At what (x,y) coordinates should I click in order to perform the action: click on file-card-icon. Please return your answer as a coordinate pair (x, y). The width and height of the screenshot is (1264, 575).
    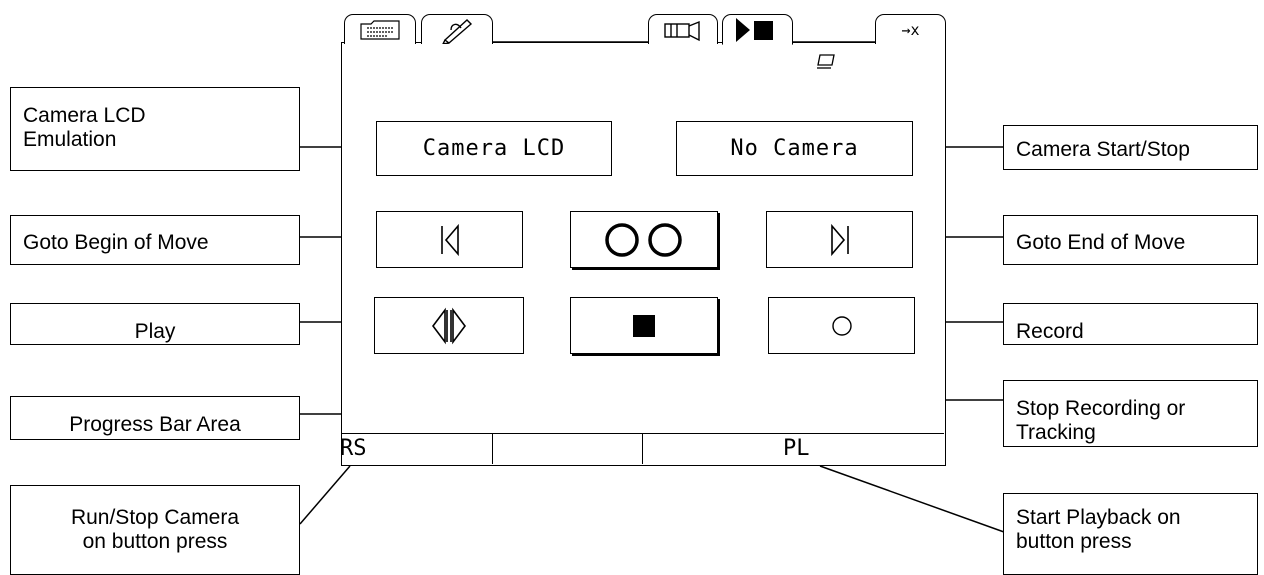
    Looking at the image, I should click on (380, 29).